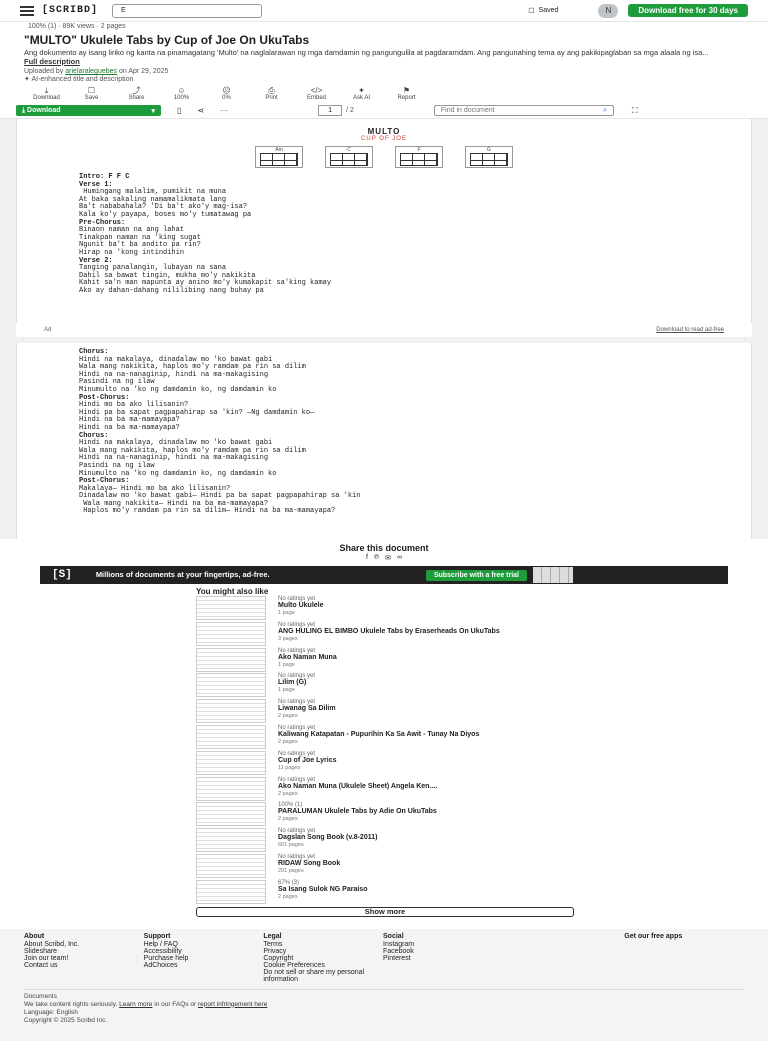 The image size is (768, 1041). What do you see at coordinates (330, 110) in the screenshot?
I see `page-number-input: 1` at bounding box center [330, 110].